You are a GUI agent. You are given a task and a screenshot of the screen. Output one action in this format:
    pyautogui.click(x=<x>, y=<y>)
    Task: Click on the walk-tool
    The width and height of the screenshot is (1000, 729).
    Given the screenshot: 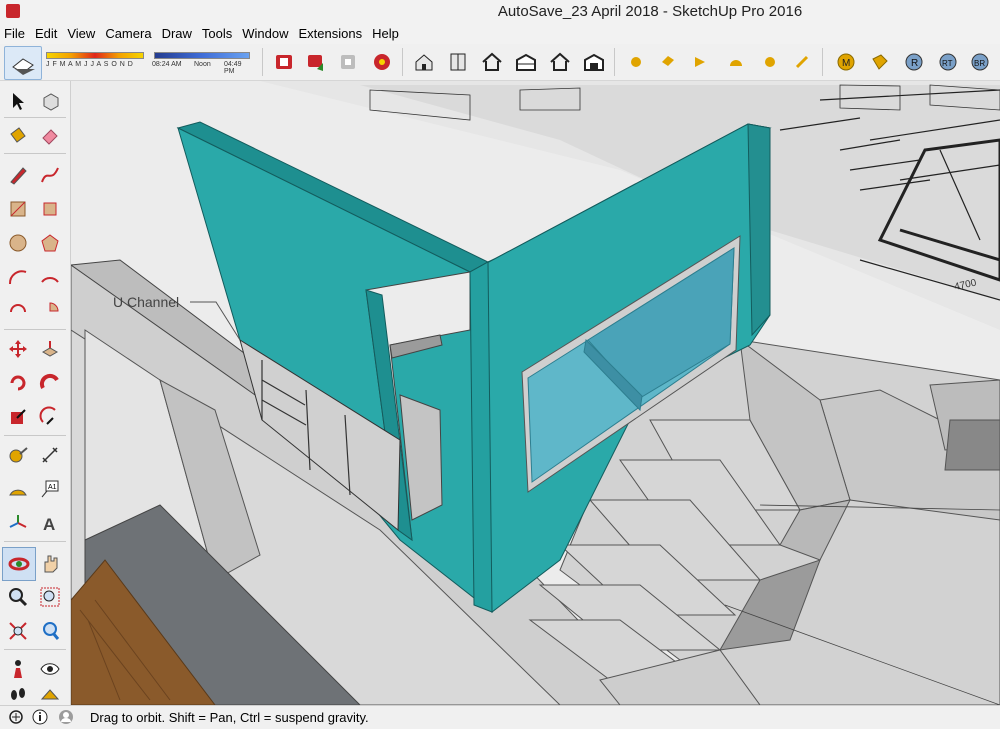 What is the action you would take?
    pyautogui.click(x=18, y=694)
    